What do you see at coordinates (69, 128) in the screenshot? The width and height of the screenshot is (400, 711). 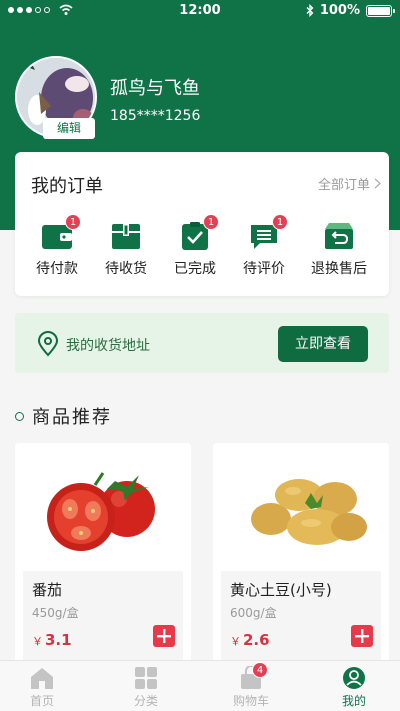 I see `edit-profile-button: 编辑` at bounding box center [69, 128].